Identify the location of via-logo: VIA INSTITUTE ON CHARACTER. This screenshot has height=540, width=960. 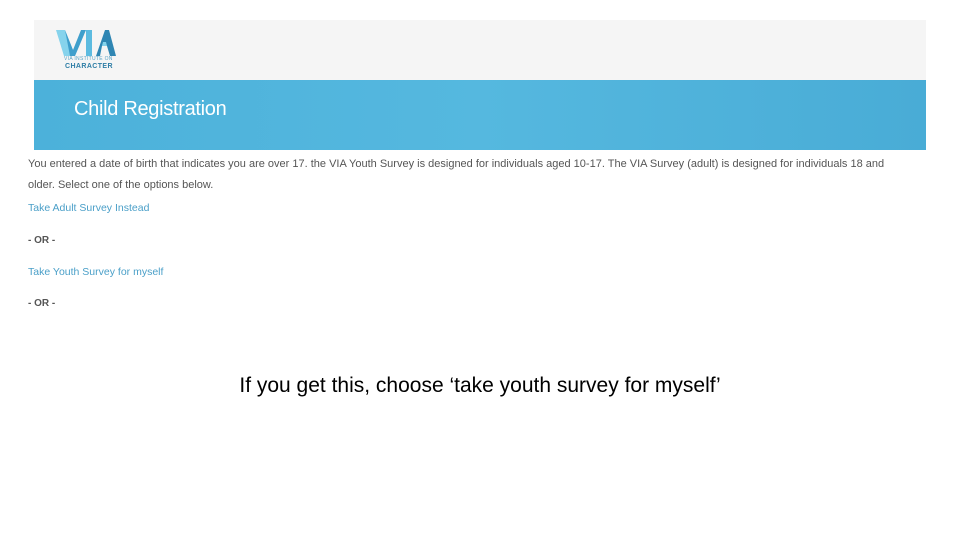
(87, 51).